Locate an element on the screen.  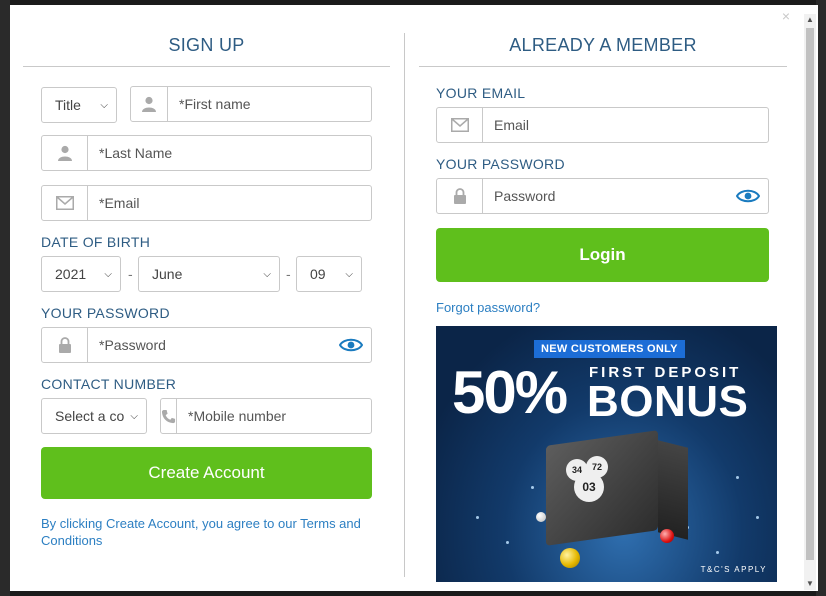
signup-password-field is located at coordinates (206, 345).